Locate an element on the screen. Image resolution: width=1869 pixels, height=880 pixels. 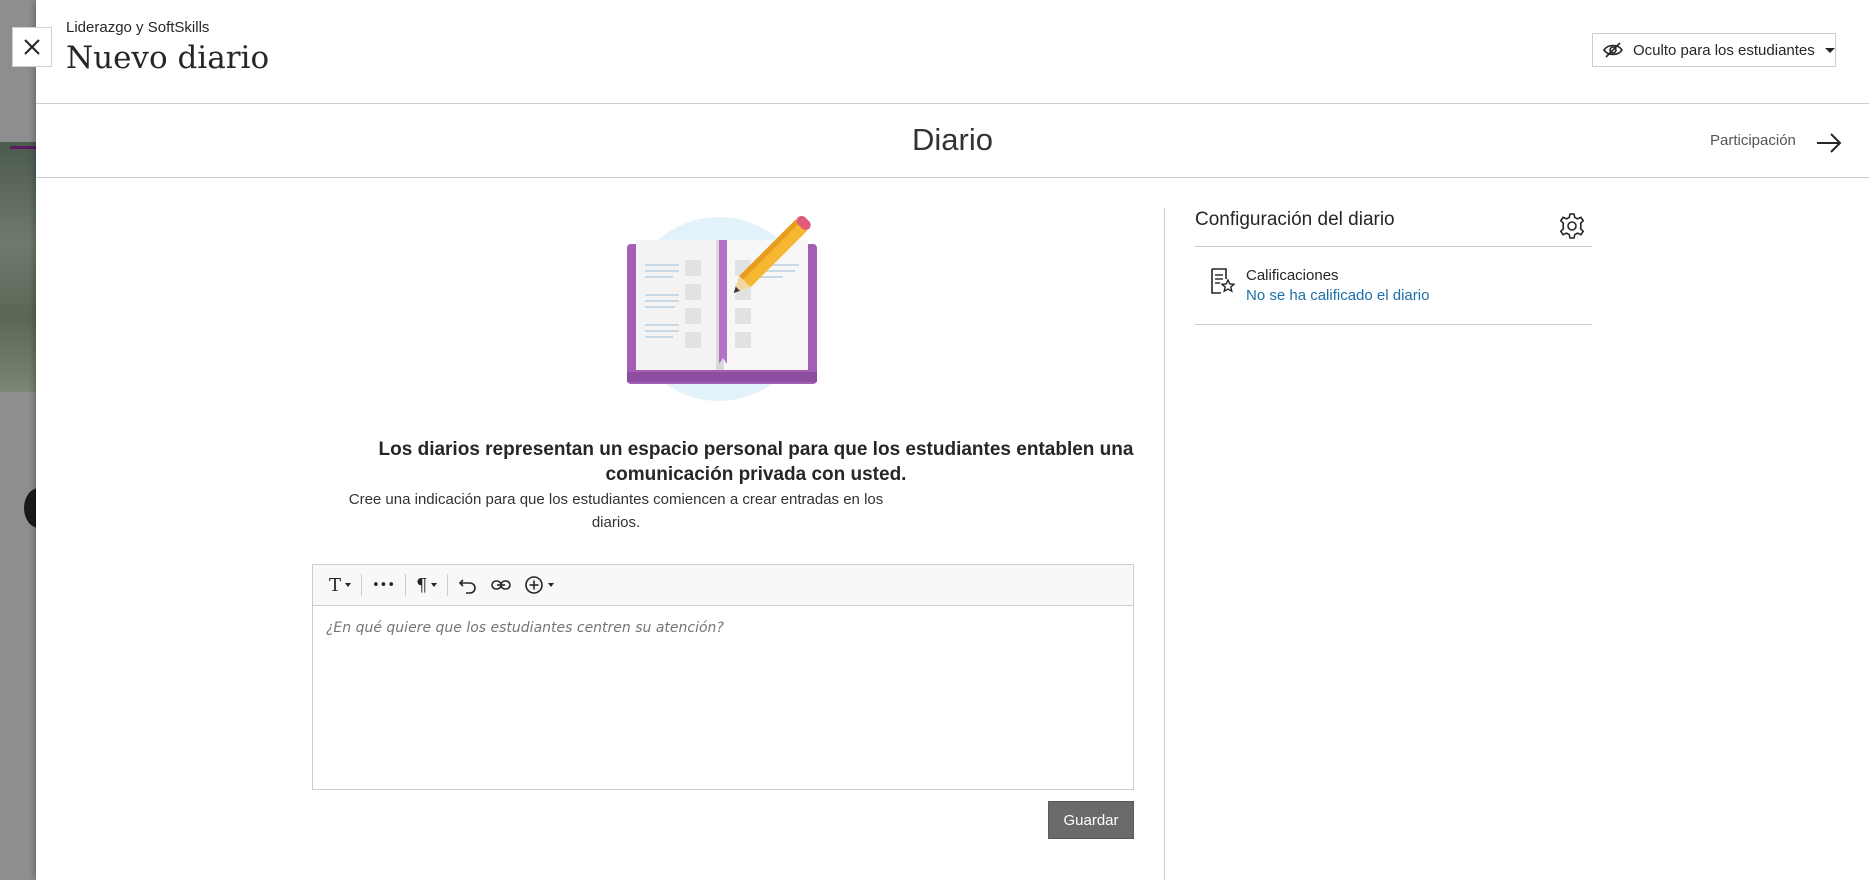
paragraph-button: ¶ is located at coordinates (426, 585).